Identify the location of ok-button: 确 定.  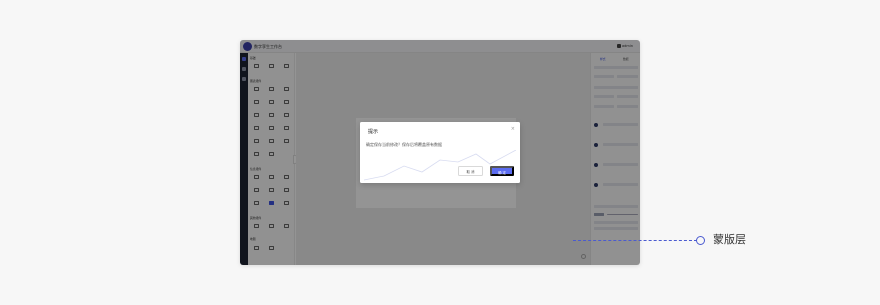
(502, 171).